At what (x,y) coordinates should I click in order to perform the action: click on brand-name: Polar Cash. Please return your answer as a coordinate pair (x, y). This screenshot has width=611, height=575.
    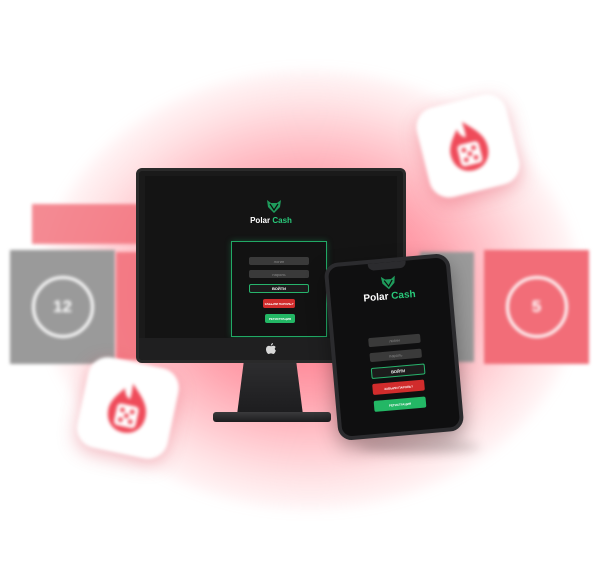
    Looking at the image, I should click on (271, 220).